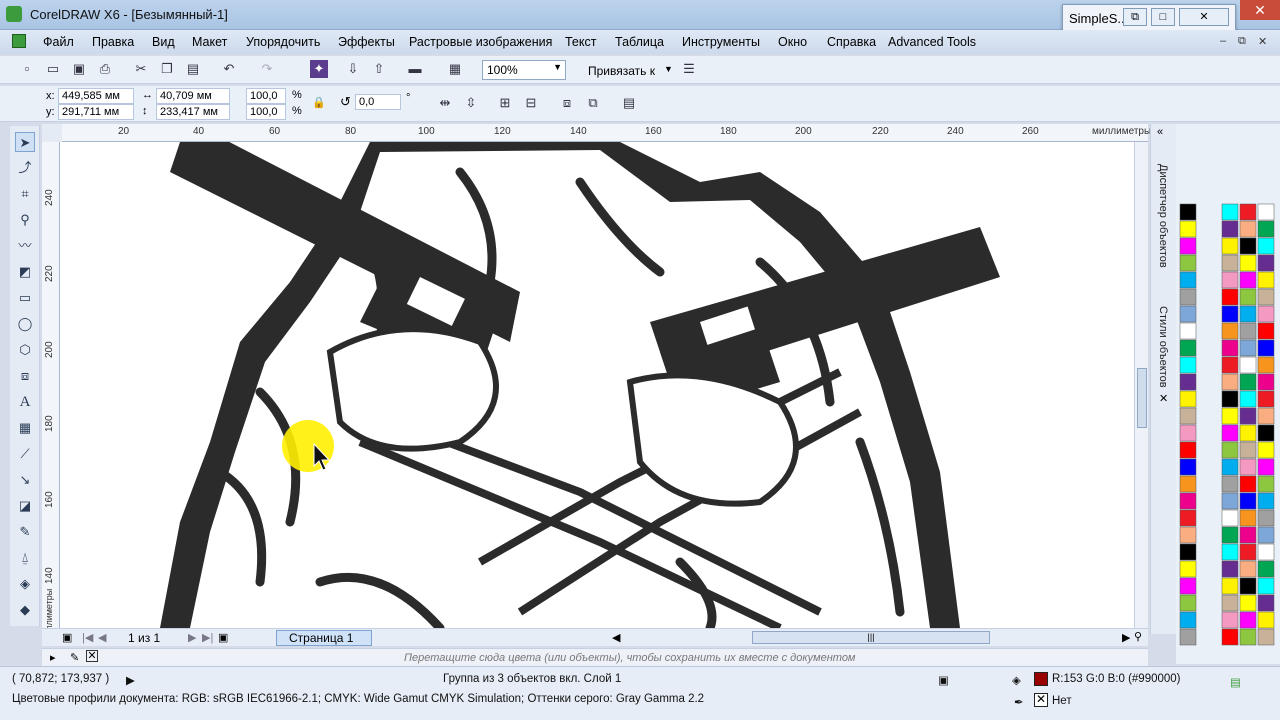  I want to click on y-position-field: 291,711 мм, so click(96, 112).